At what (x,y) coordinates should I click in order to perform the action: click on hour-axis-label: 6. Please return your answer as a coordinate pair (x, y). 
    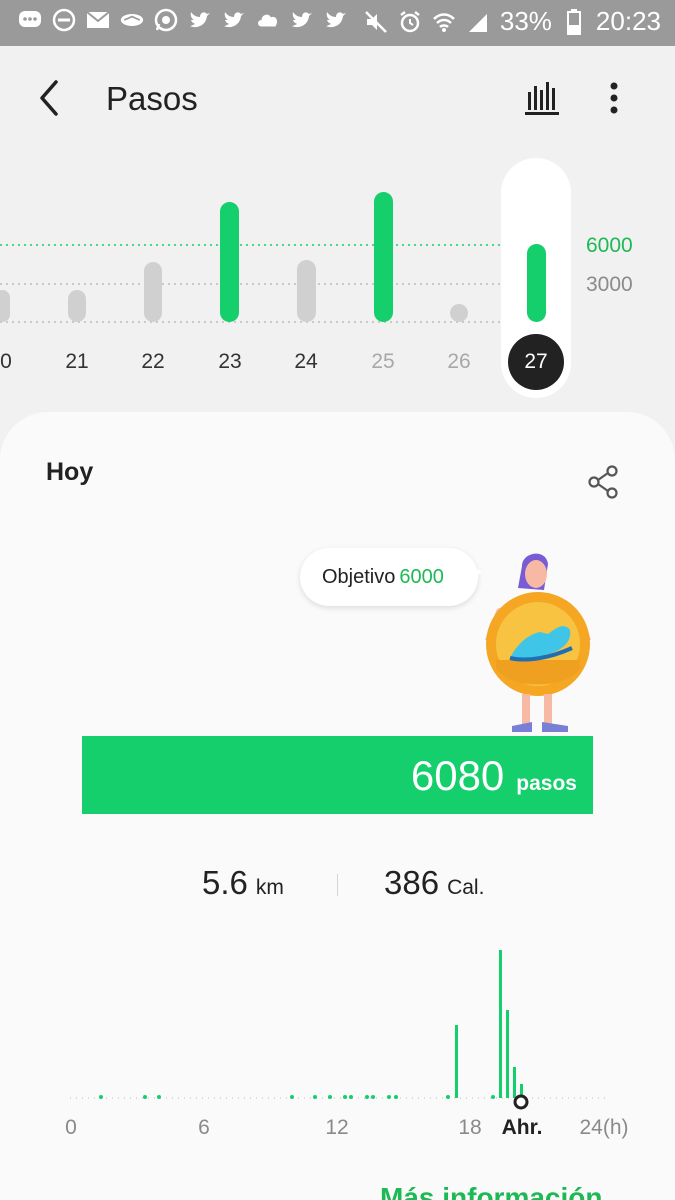
    Looking at the image, I should click on (204, 1127).